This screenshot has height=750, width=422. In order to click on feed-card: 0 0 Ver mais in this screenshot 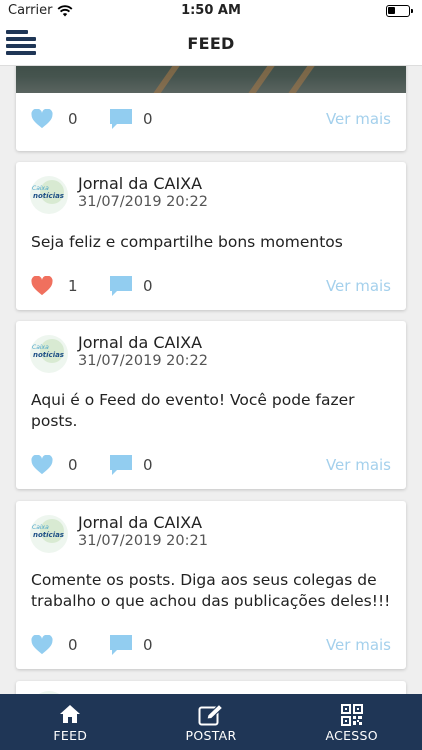, I will do `click(211, 108)`.